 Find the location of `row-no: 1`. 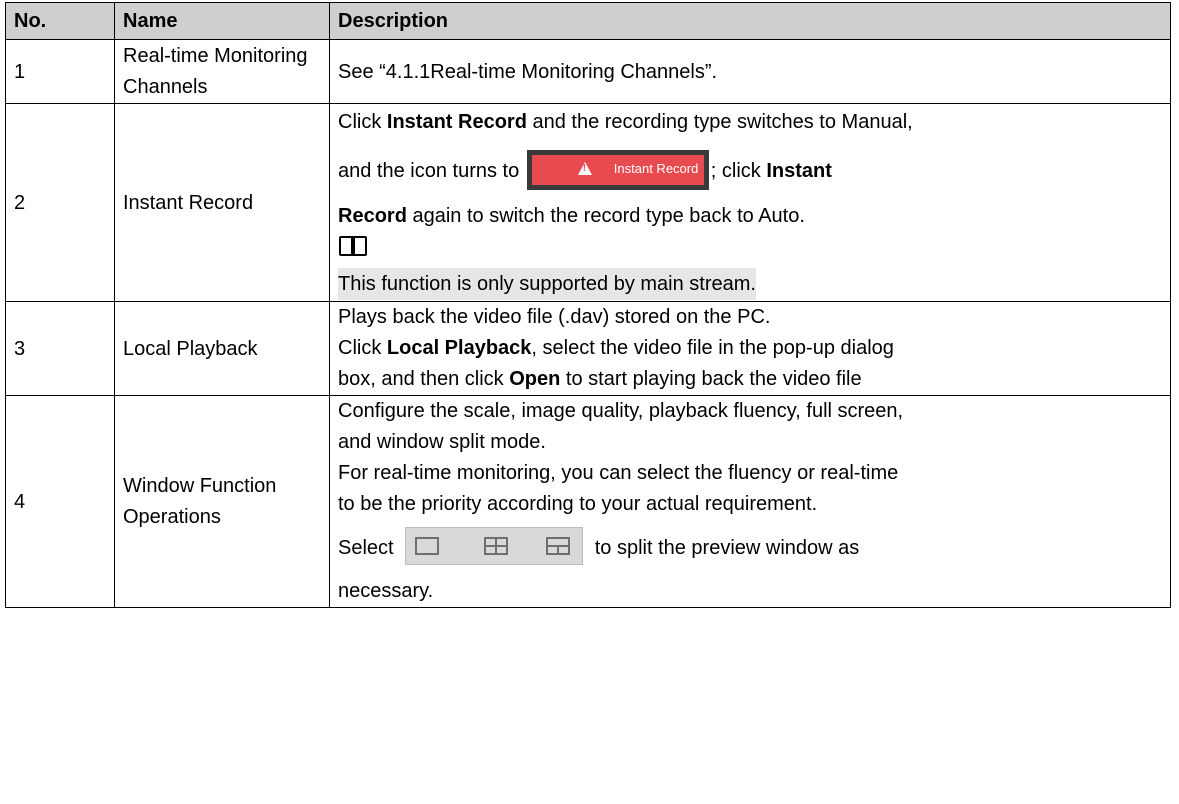

row-no: 1 is located at coordinates (60, 71).